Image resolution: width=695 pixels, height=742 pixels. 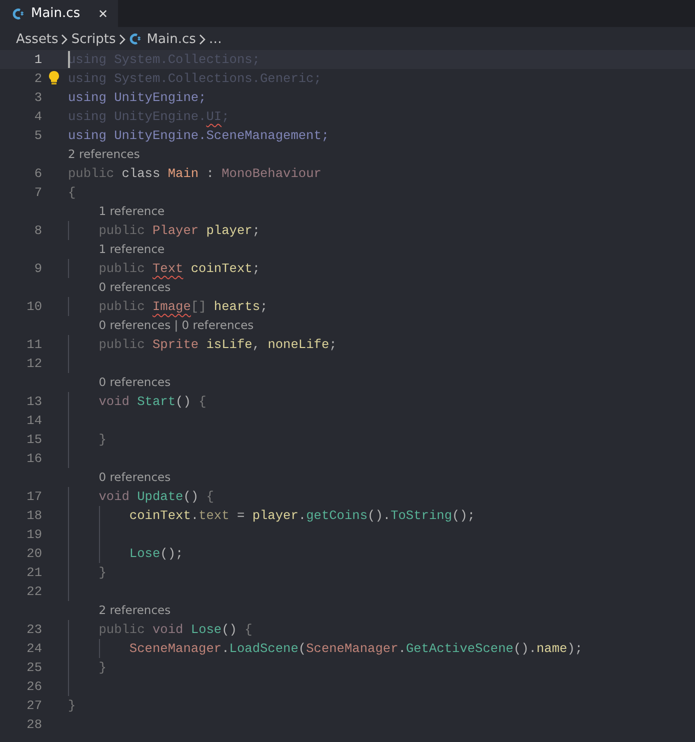 What do you see at coordinates (34, 307) in the screenshot?
I see `line-number: 10` at bounding box center [34, 307].